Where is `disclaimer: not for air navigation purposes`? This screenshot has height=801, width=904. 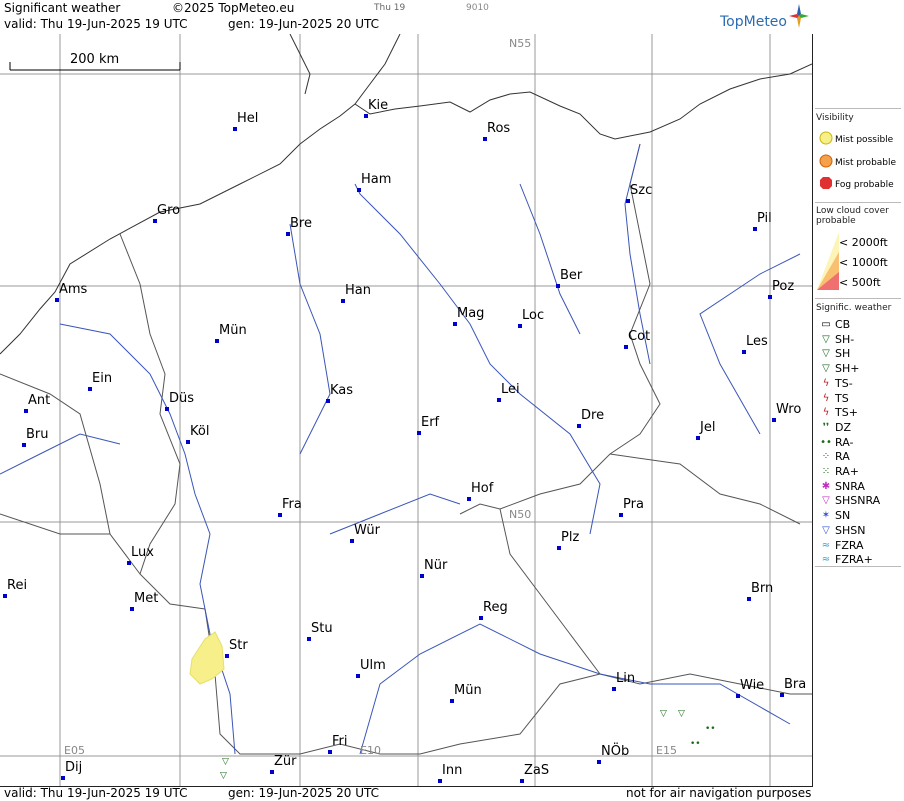
disclaimer: not for air navigation purposes is located at coordinates (719, 793).